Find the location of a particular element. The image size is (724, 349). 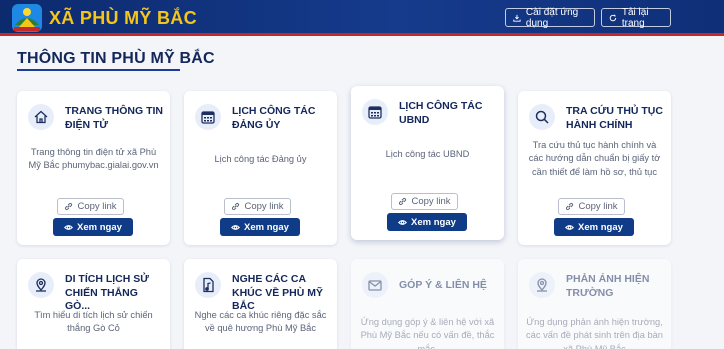

card-description: Lịch công tác Đảng ủy is located at coordinates (260, 159).